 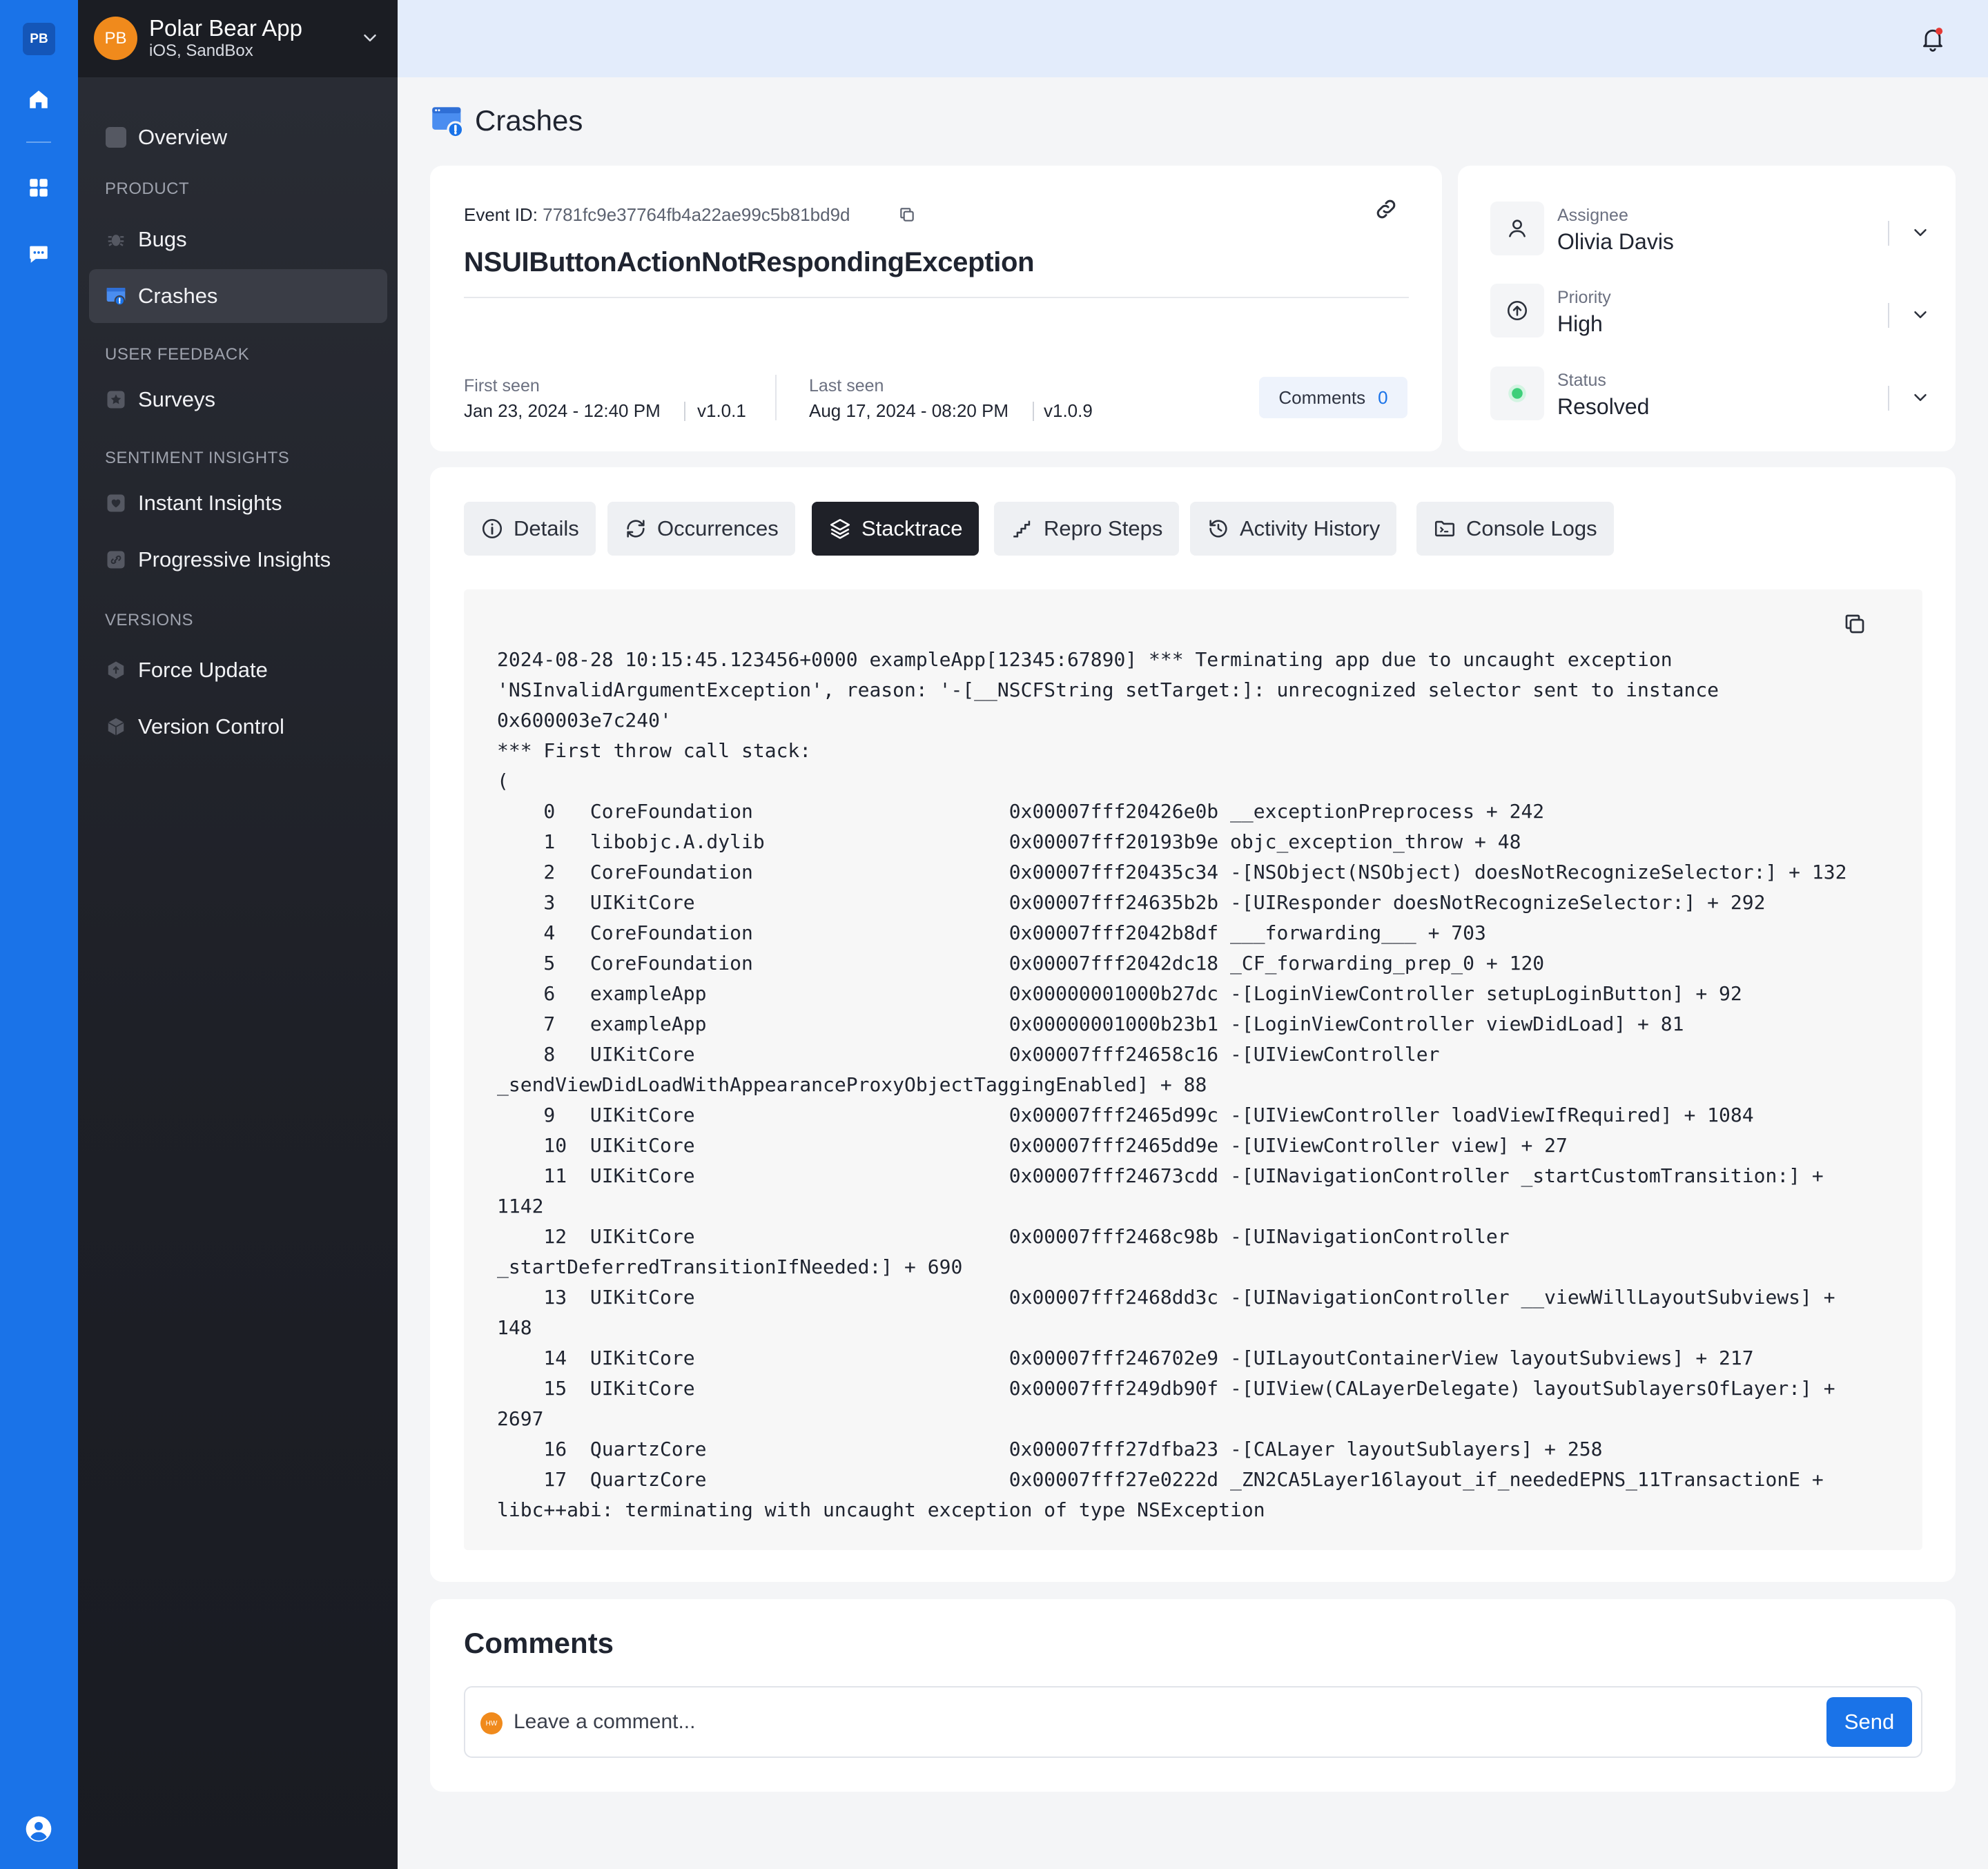 What do you see at coordinates (909, 411) in the screenshot?
I see `last-seen-date: Aug 17, 2024 - 08:20 PM` at bounding box center [909, 411].